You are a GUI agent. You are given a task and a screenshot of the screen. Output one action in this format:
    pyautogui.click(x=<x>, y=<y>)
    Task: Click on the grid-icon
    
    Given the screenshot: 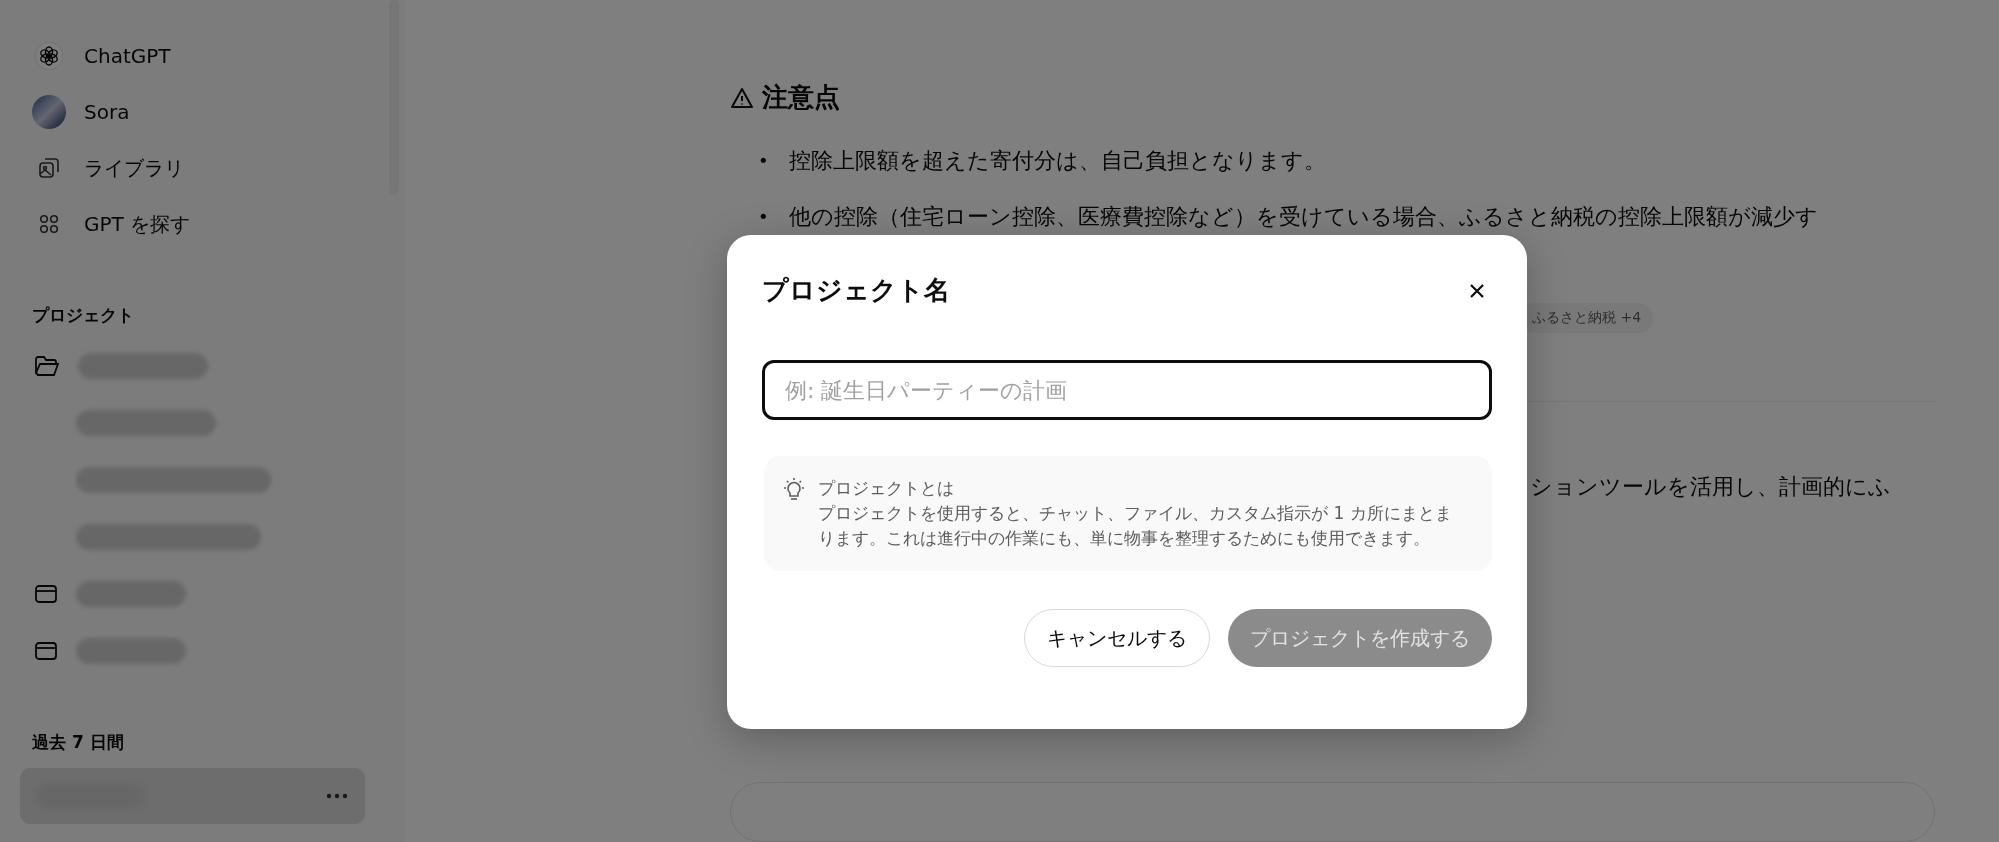 What is the action you would take?
    pyautogui.click(x=49, y=224)
    